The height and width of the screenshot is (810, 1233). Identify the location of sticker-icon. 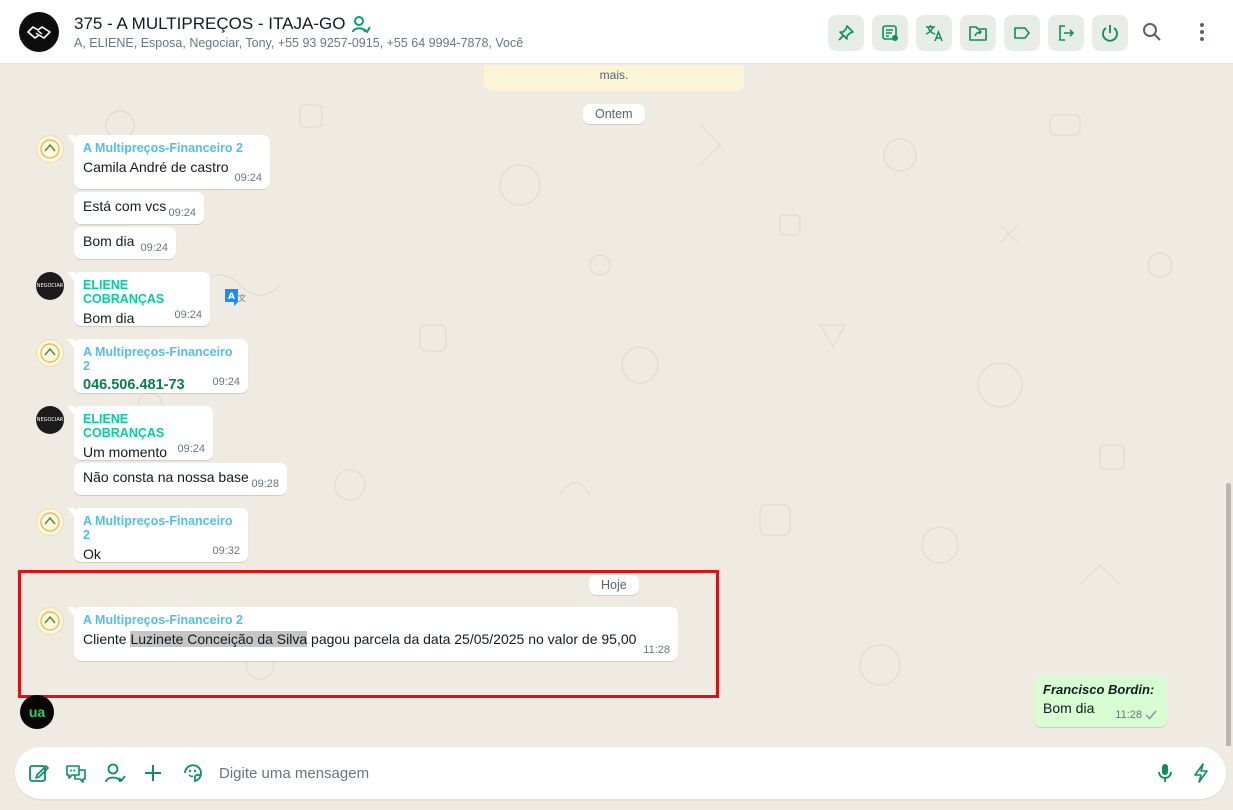
(193, 773).